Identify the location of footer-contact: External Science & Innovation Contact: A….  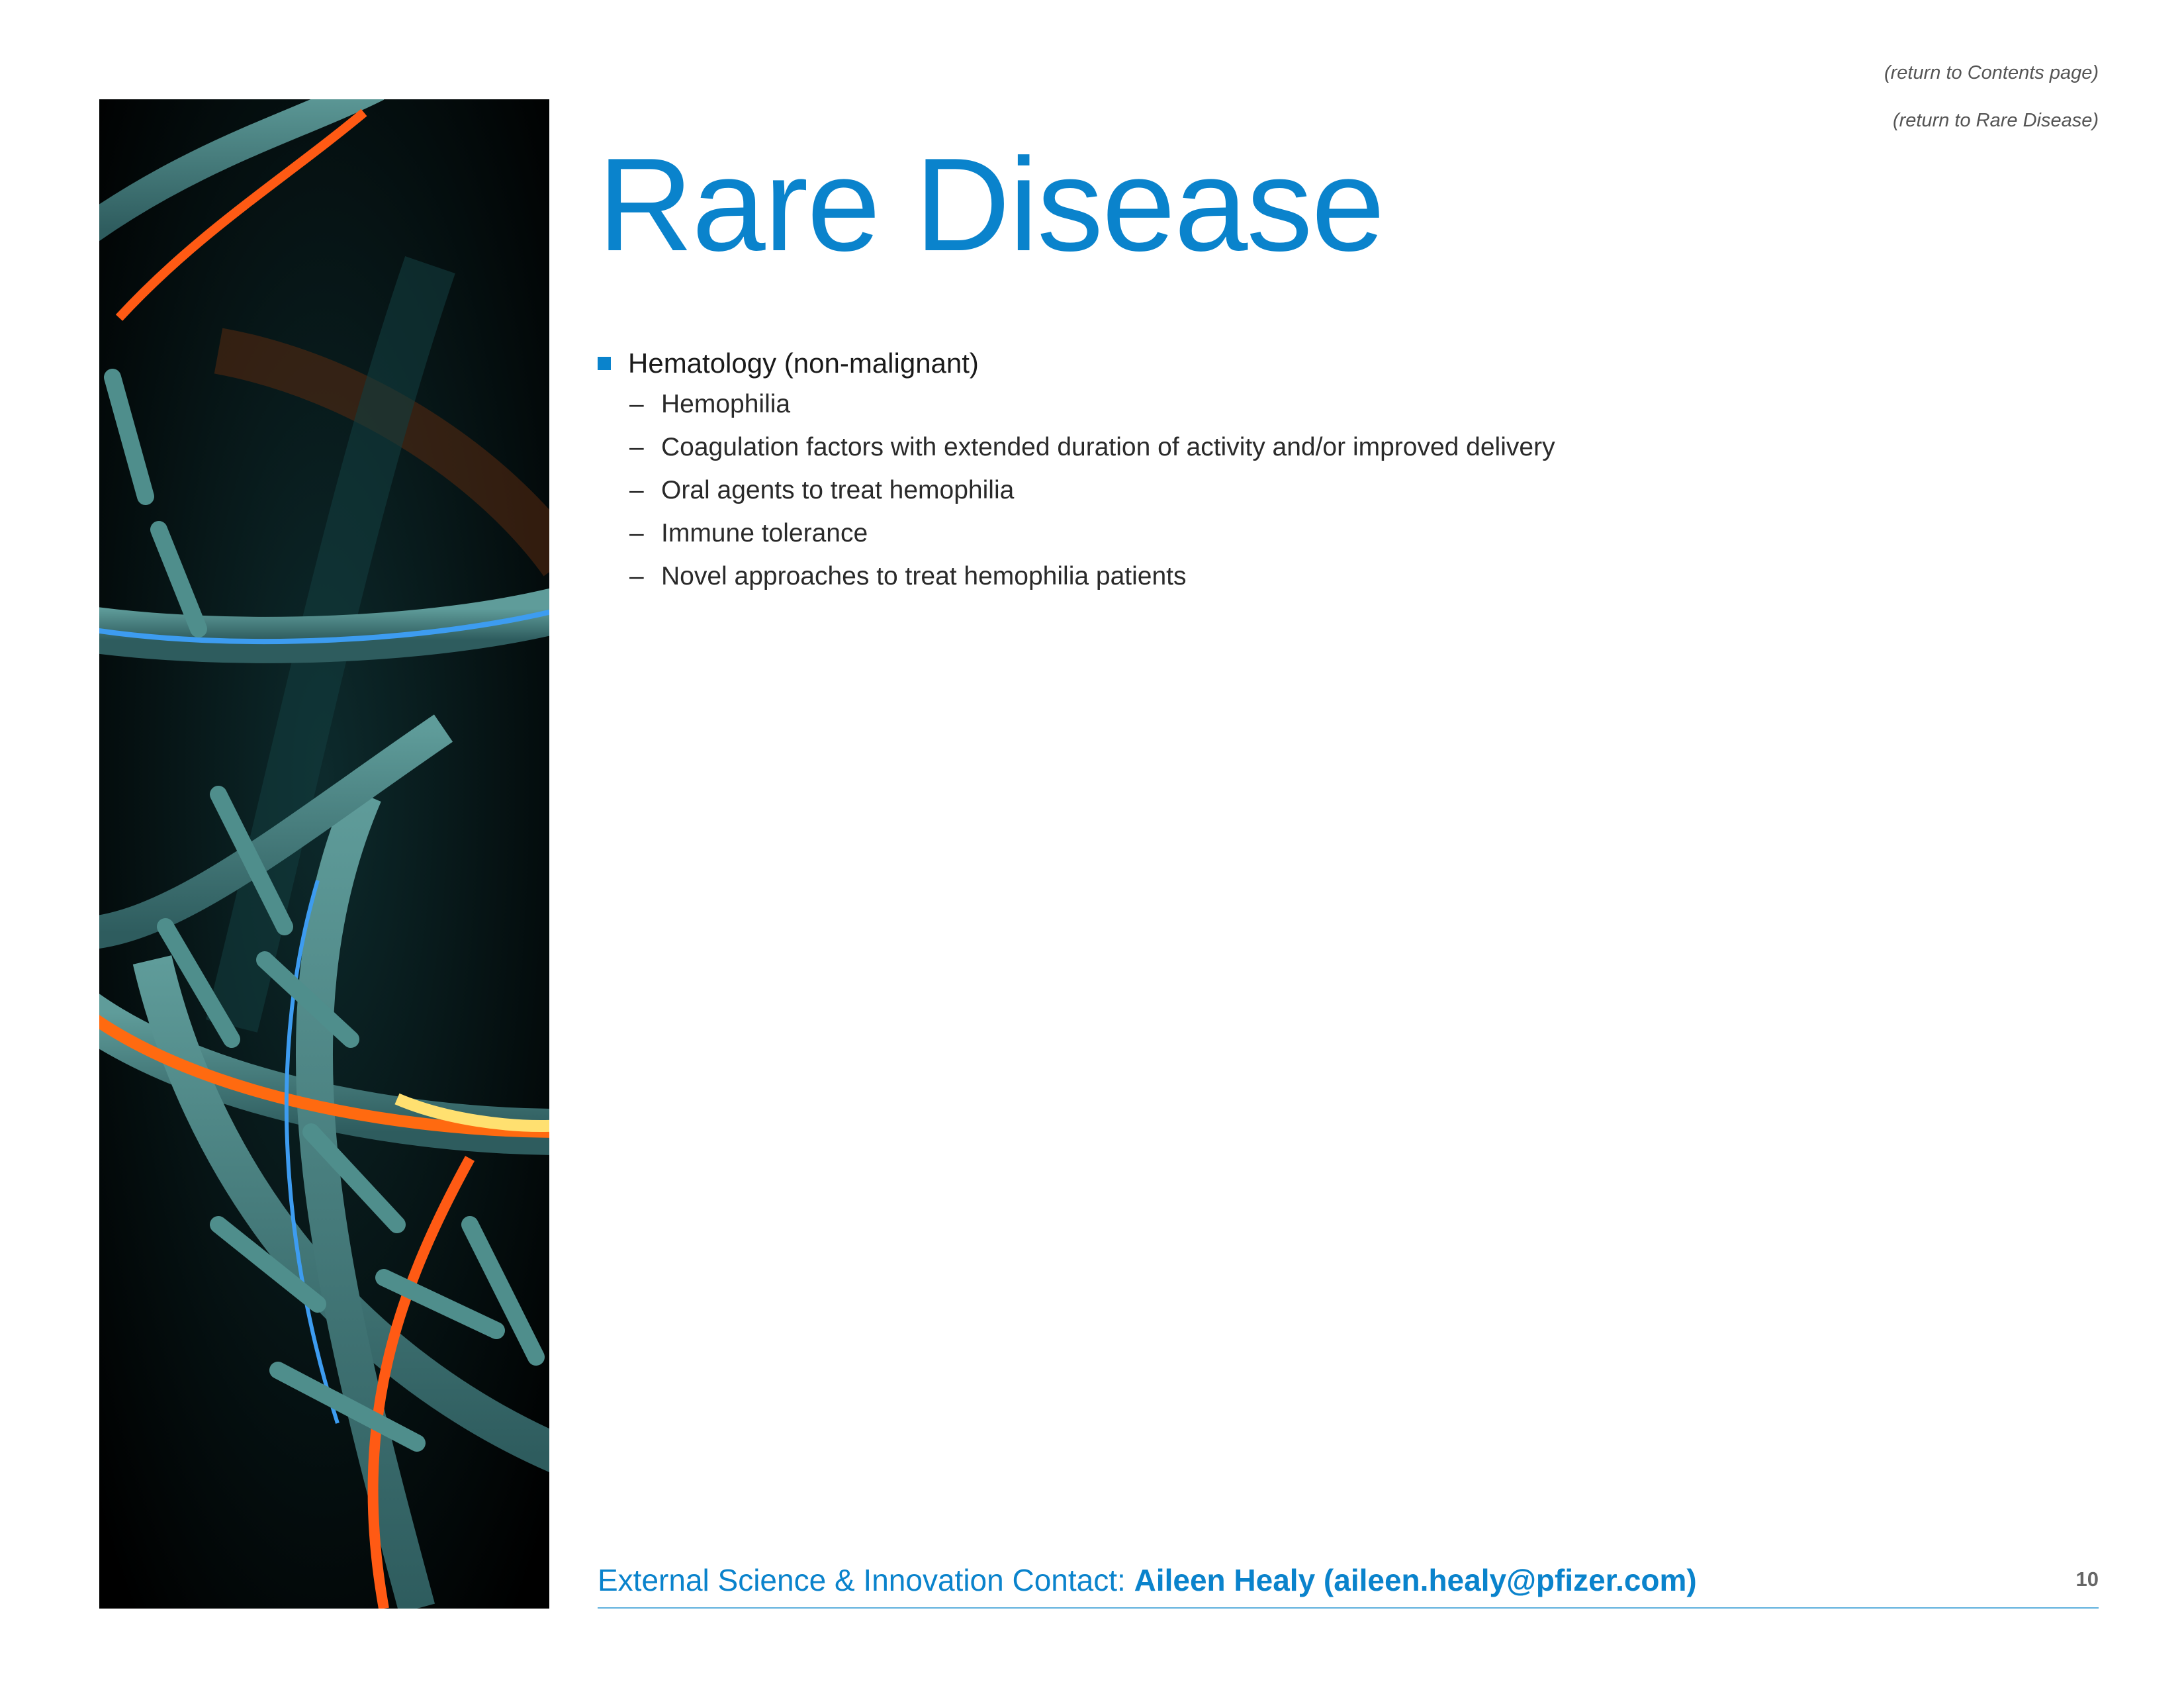
(1147, 1580).